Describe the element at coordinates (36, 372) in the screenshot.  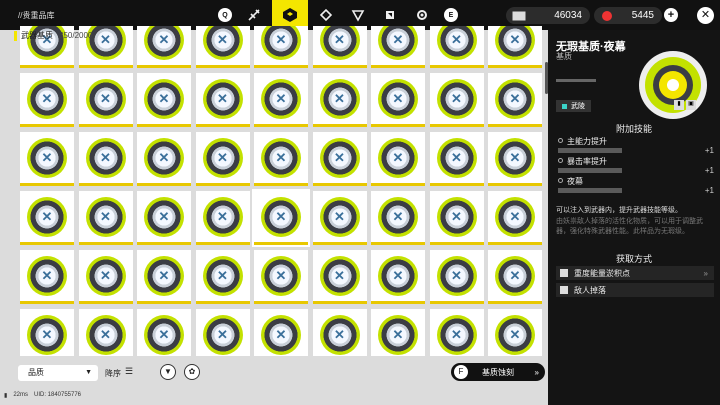
I see `quality-label: 品质` at that location.